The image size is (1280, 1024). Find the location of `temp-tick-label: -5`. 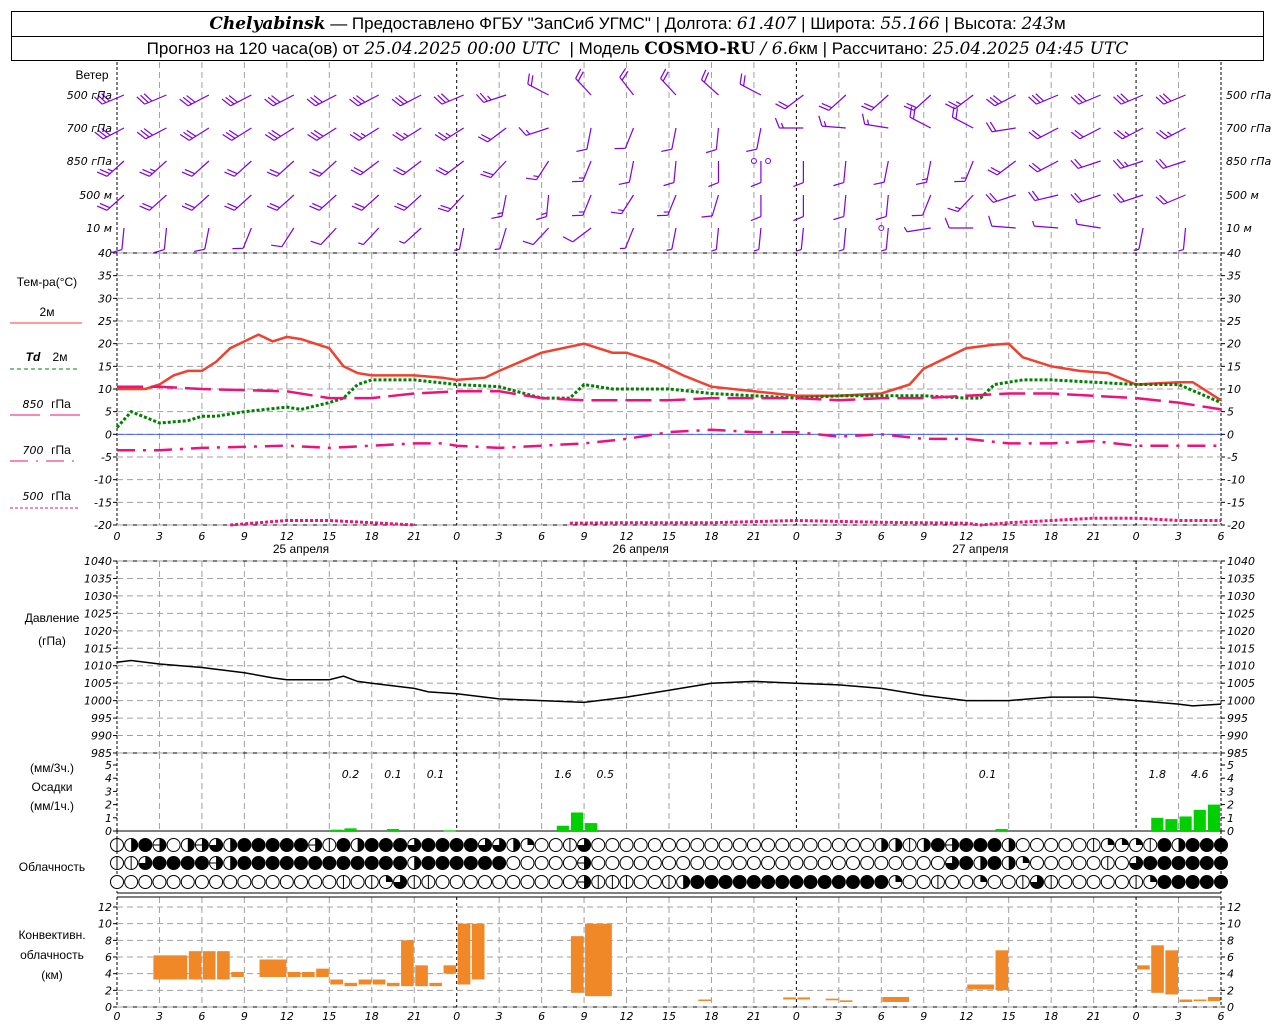

temp-tick-label: -5 is located at coordinates (106, 457).